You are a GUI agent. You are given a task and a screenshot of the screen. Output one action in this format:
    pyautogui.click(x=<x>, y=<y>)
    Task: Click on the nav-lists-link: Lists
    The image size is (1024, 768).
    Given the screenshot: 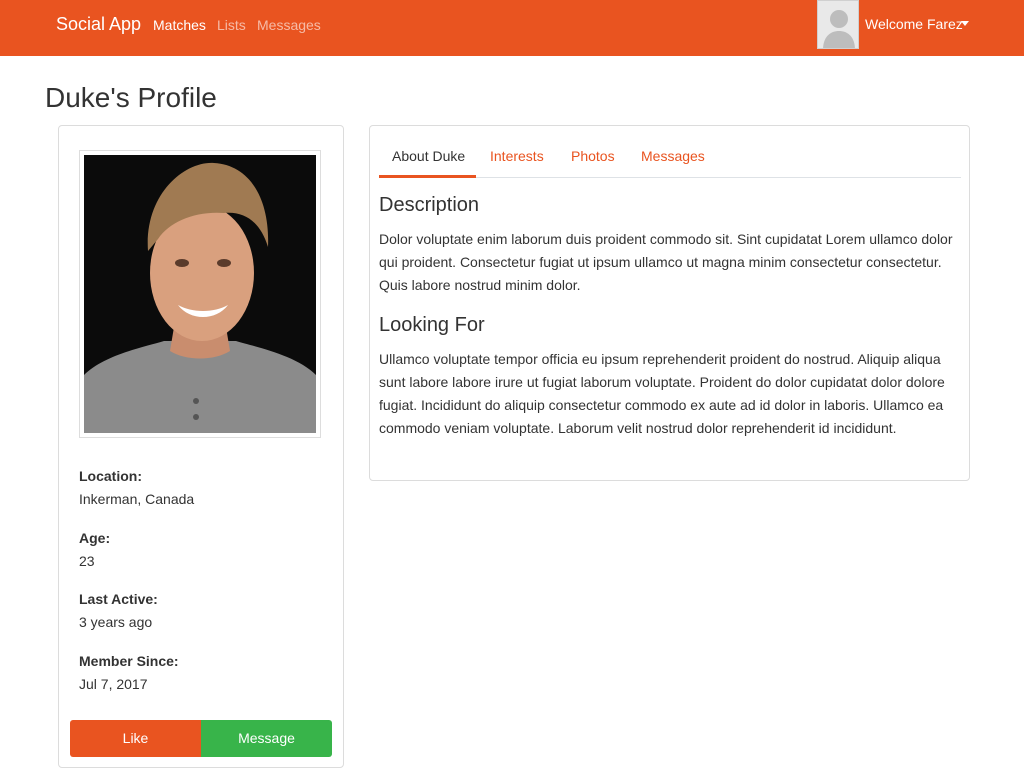 What is the action you would take?
    pyautogui.click(x=231, y=25)
    